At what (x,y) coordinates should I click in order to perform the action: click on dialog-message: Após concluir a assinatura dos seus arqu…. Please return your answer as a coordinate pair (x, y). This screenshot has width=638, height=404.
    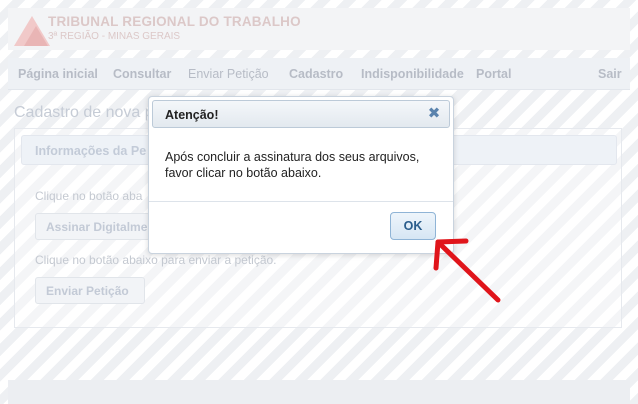
    Looking at the image, I should click on (306, 165).